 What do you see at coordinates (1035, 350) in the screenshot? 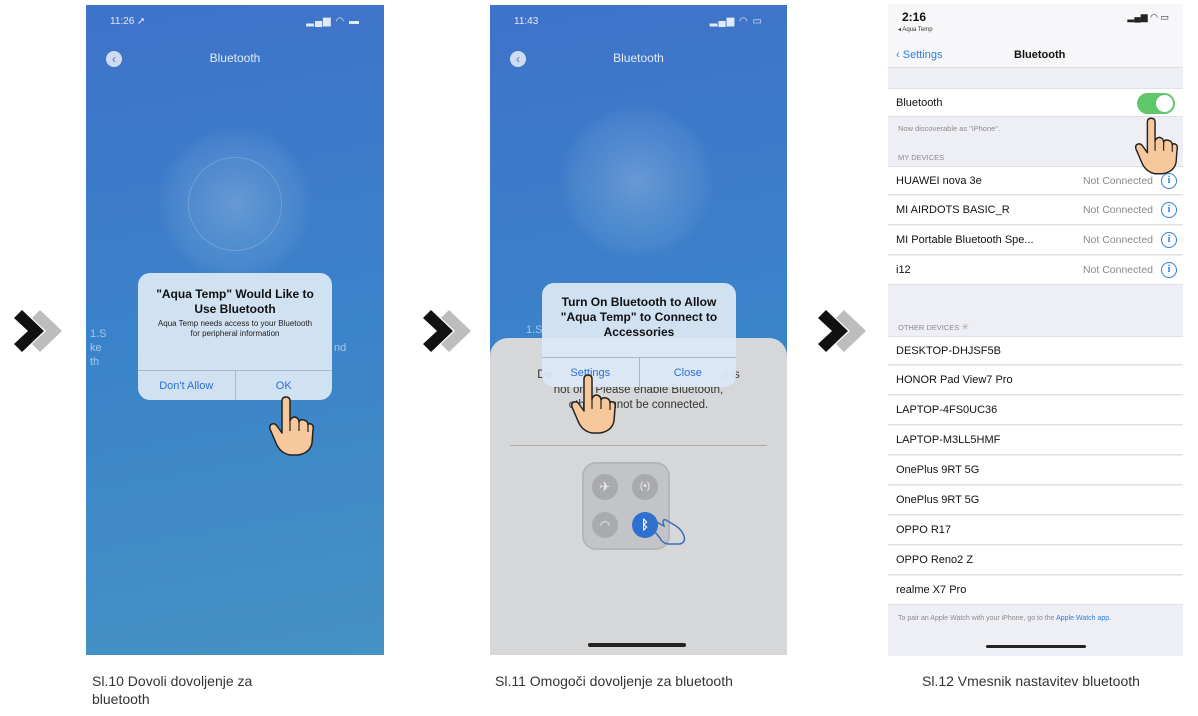
I see `device-row: DESKTOP-DHJSF5B` at bounding box center [1035, 350].